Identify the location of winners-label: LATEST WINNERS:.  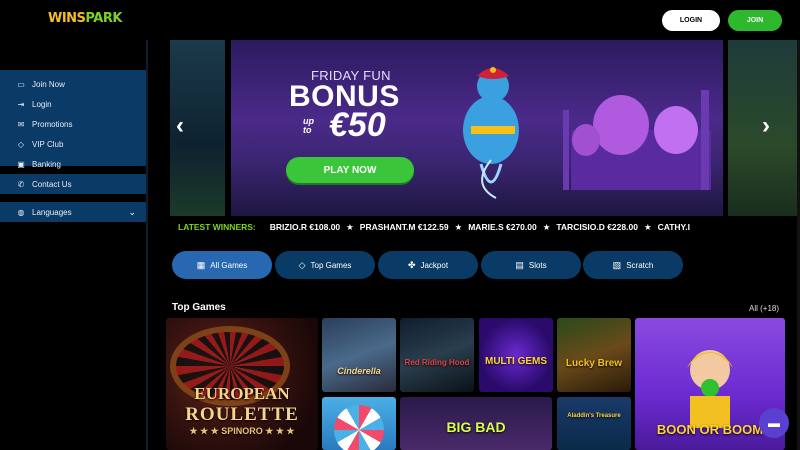
(217, 227).